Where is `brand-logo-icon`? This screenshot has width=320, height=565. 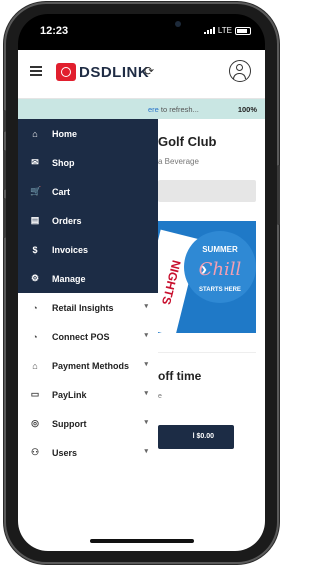 brand-logo-icon is located at coordinates (66, 72).